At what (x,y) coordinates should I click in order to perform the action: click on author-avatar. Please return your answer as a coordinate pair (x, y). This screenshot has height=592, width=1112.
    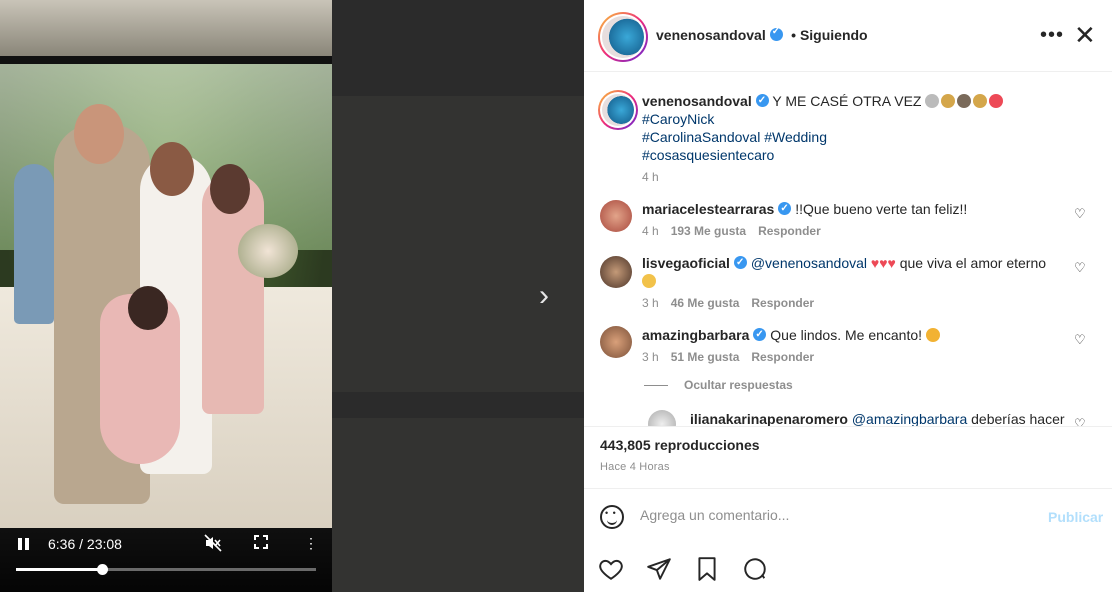
    Looking at the image, I should click on (623, 37).